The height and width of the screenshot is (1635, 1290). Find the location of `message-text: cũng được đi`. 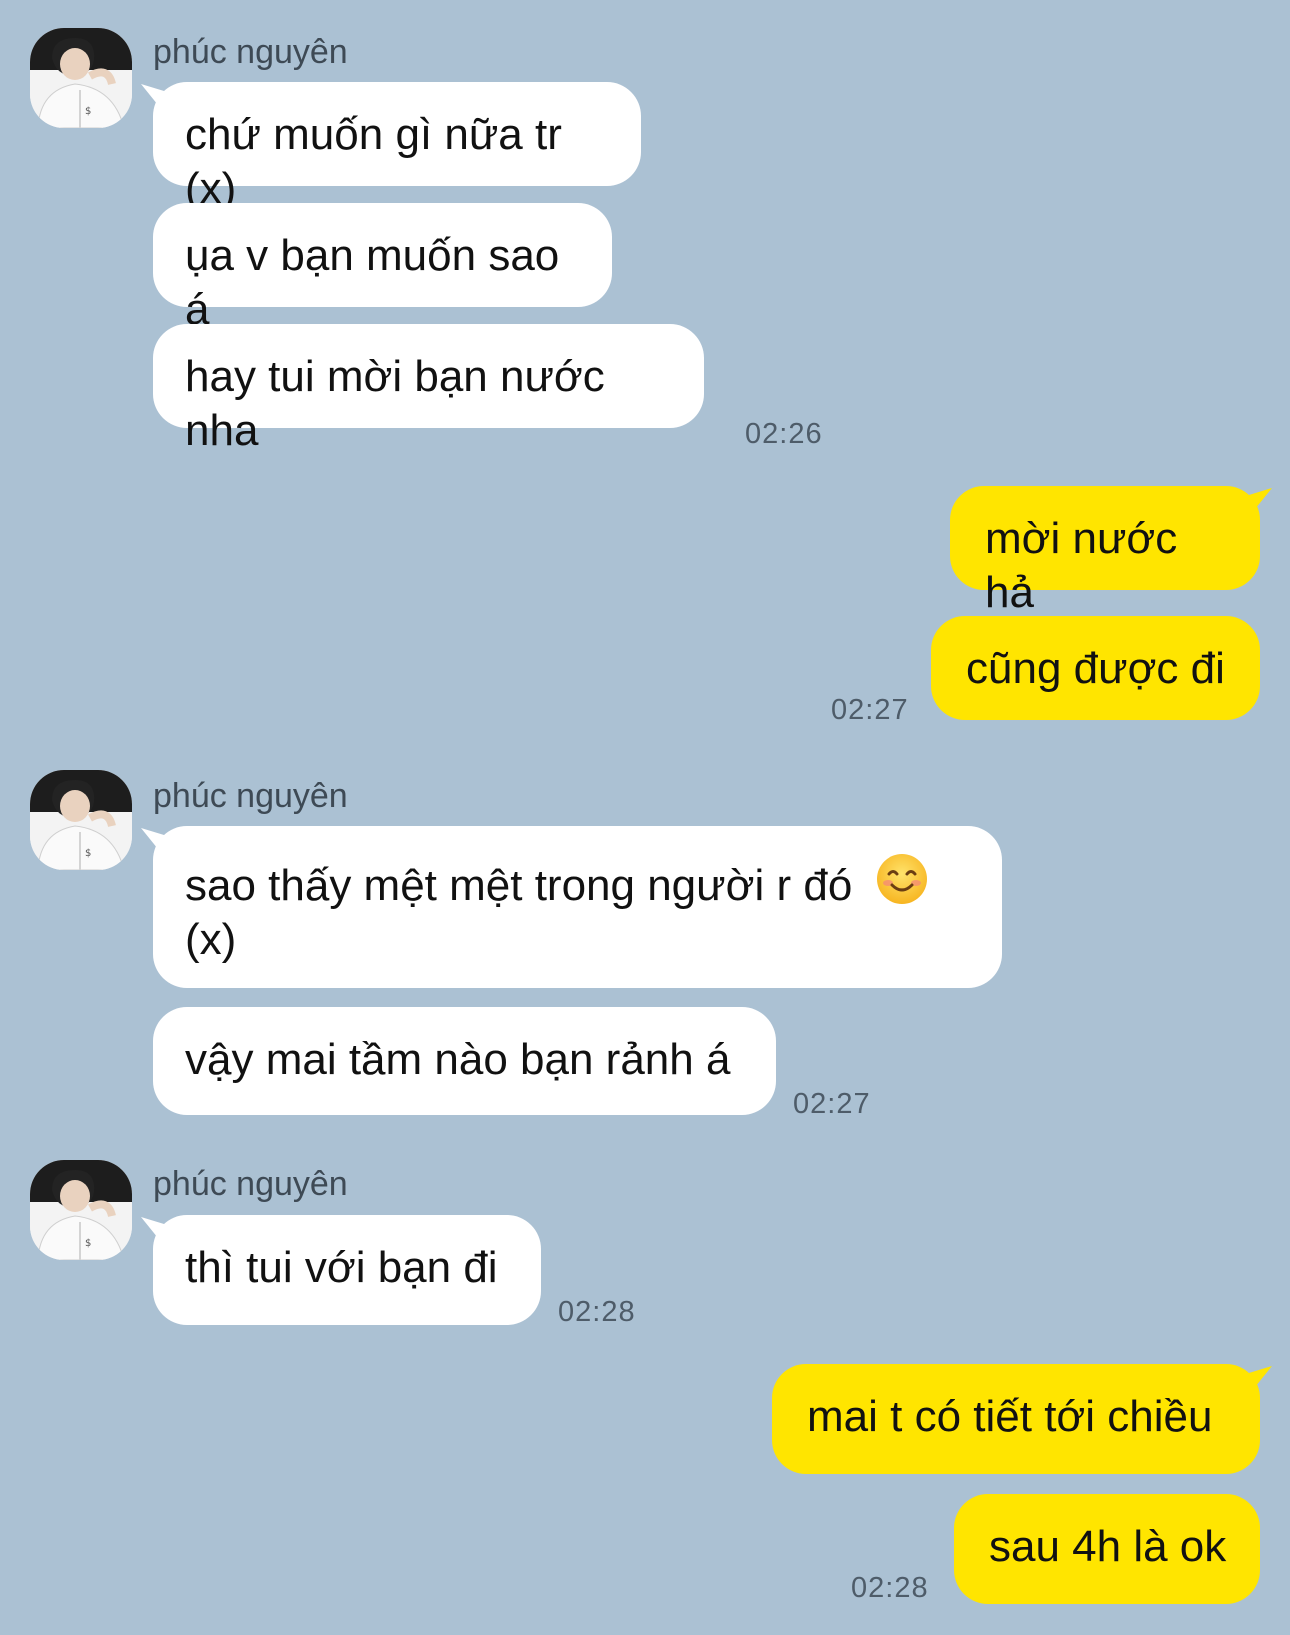

message-text: cũng được đi is located at coordinates (1095, 668).